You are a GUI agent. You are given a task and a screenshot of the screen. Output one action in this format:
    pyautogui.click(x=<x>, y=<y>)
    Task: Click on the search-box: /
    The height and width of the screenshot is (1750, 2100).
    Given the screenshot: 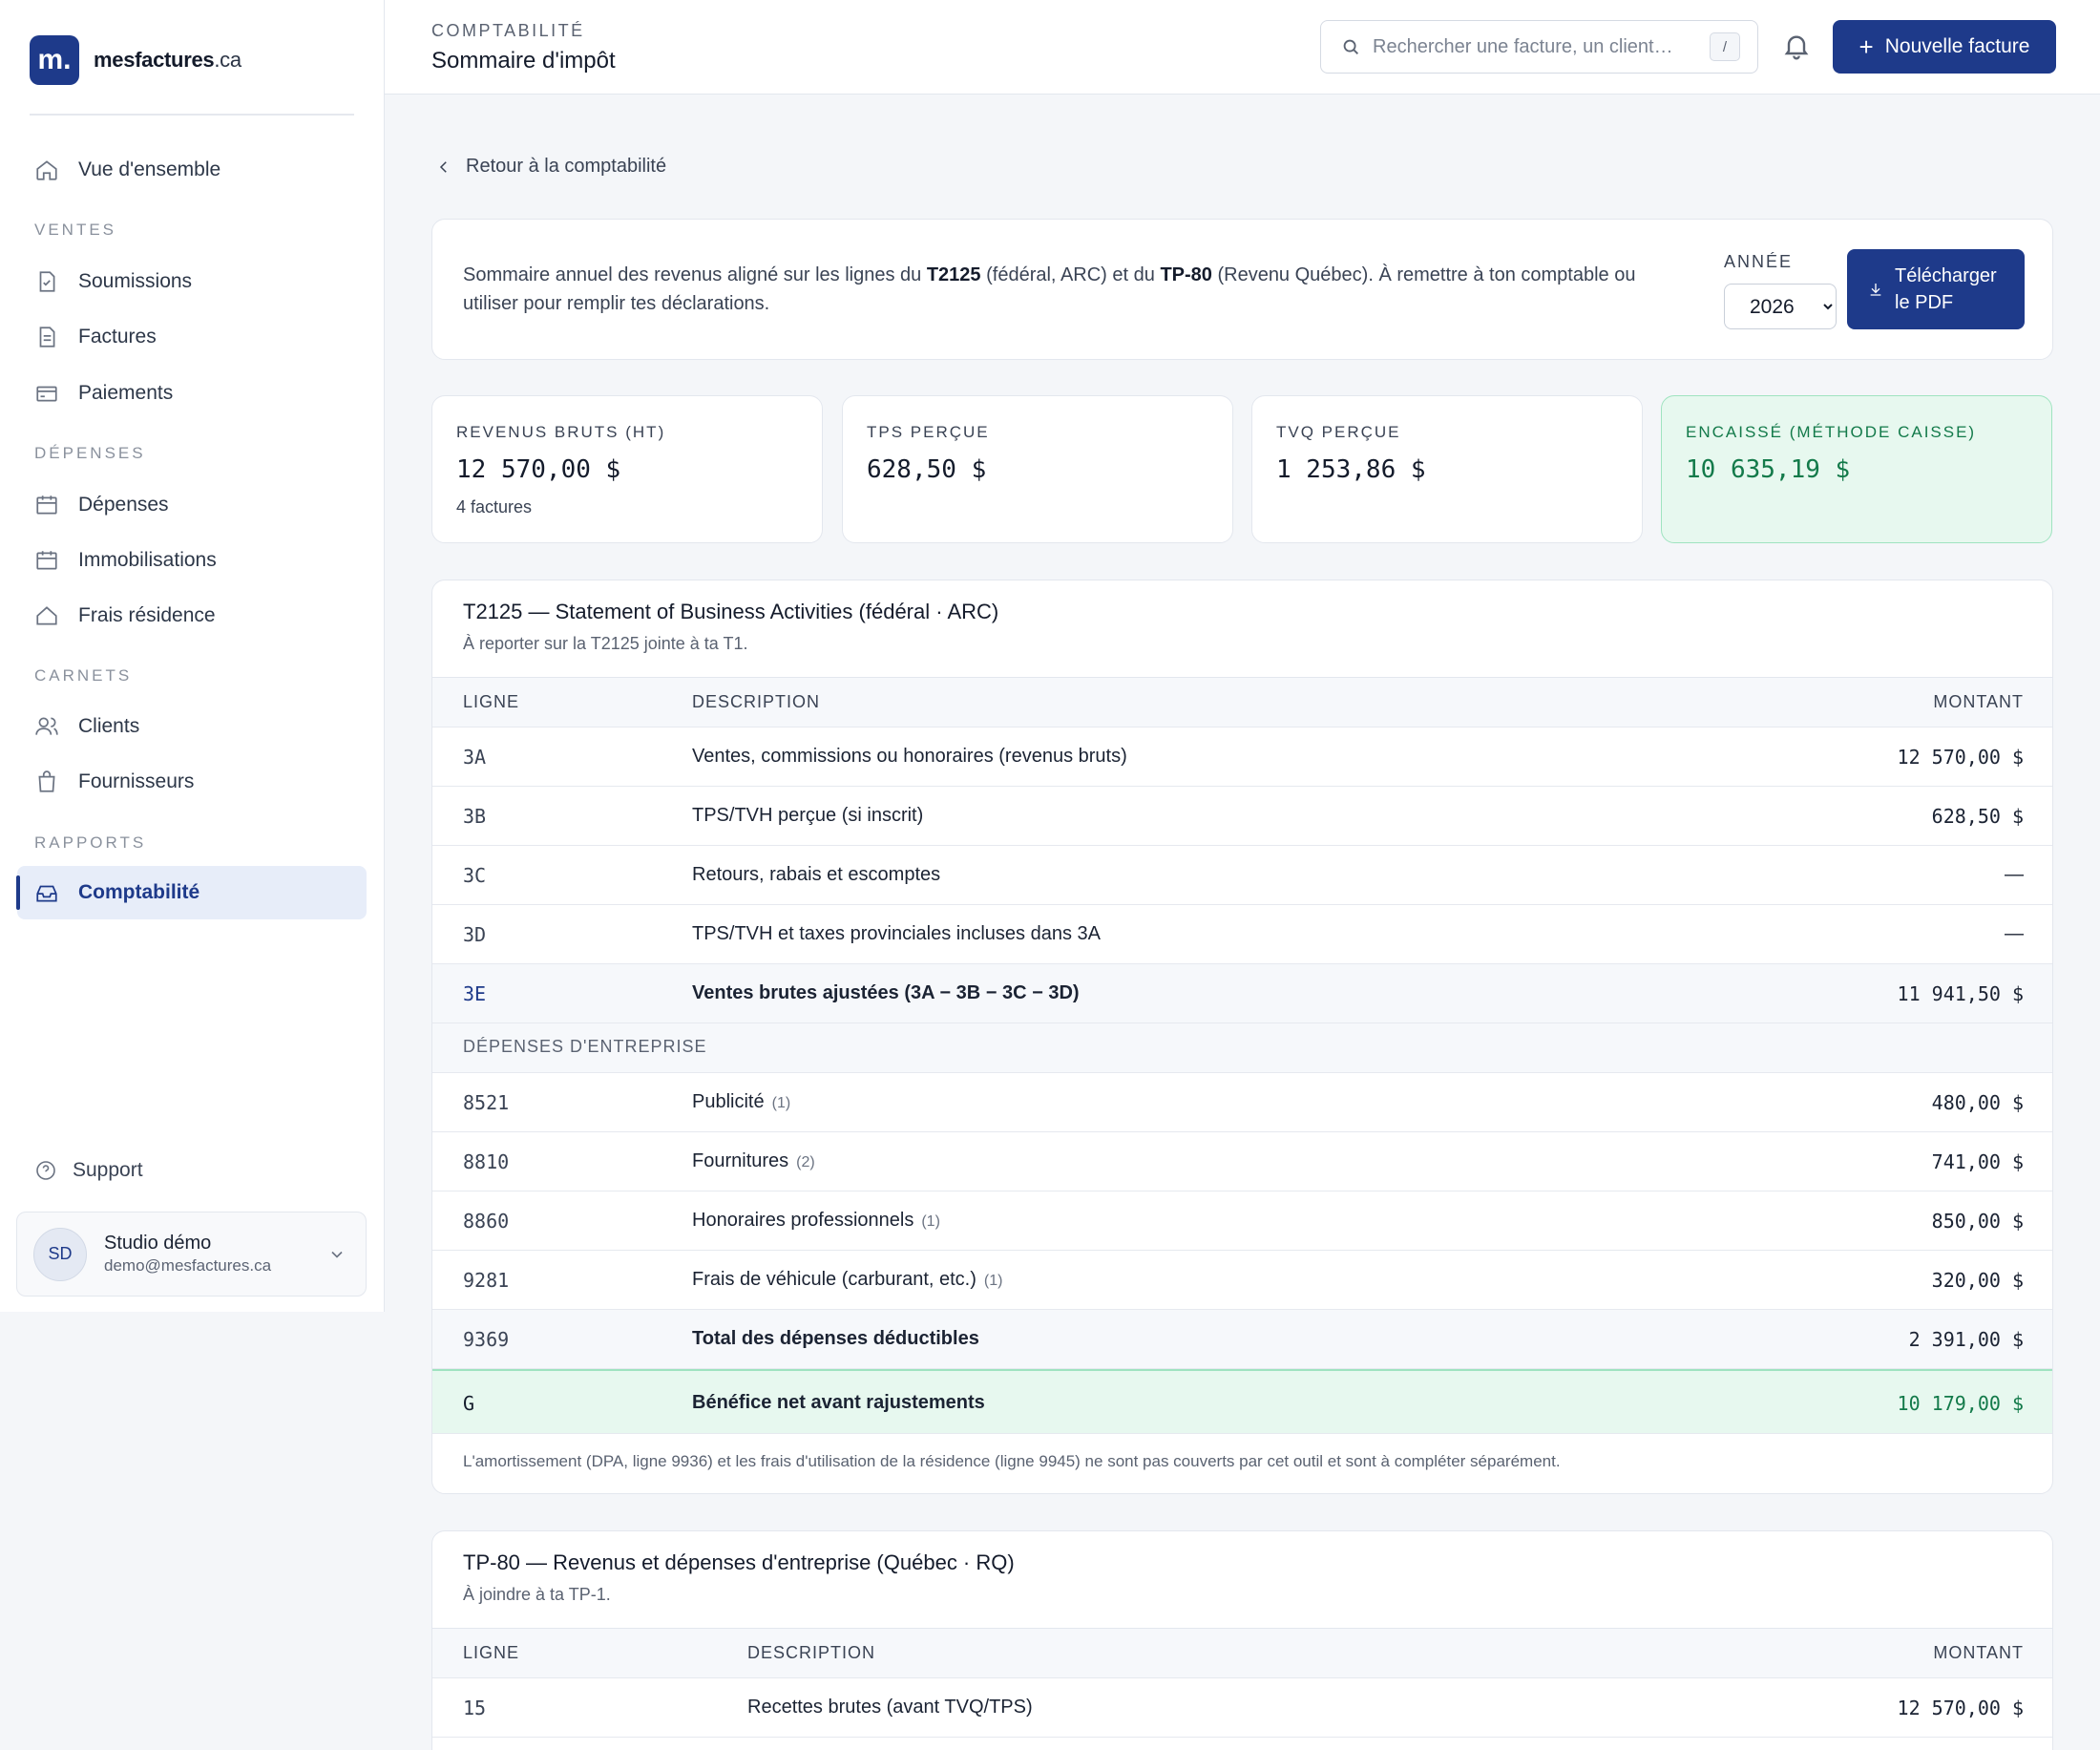 What is the action you would take?
    pyautogui.click(x=1539, y=47)
    